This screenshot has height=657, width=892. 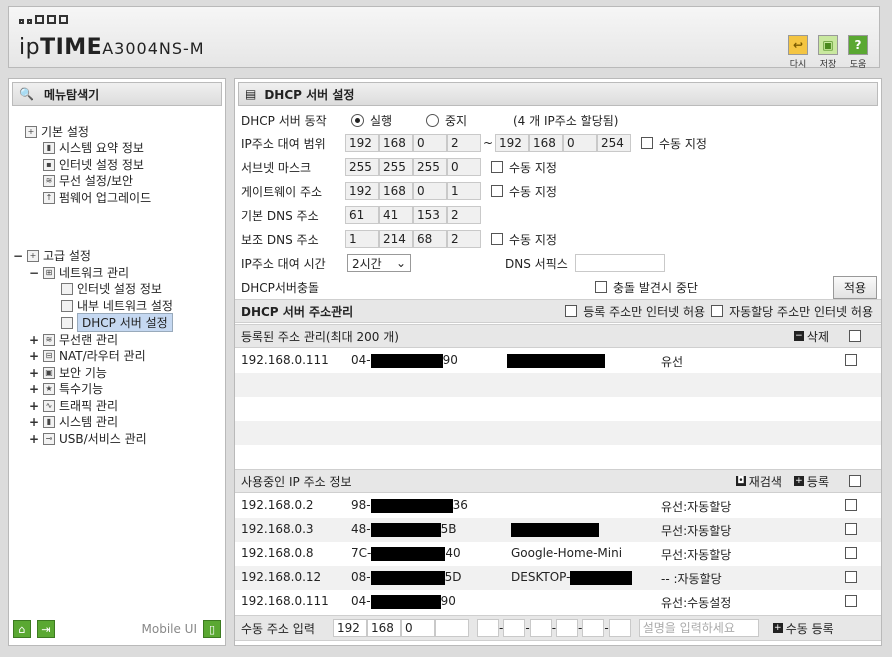 What do you see at coordinates (497, 239) in the screenshot?
I see `dns2-manual-checkbox` at bounding box center [497, 239].